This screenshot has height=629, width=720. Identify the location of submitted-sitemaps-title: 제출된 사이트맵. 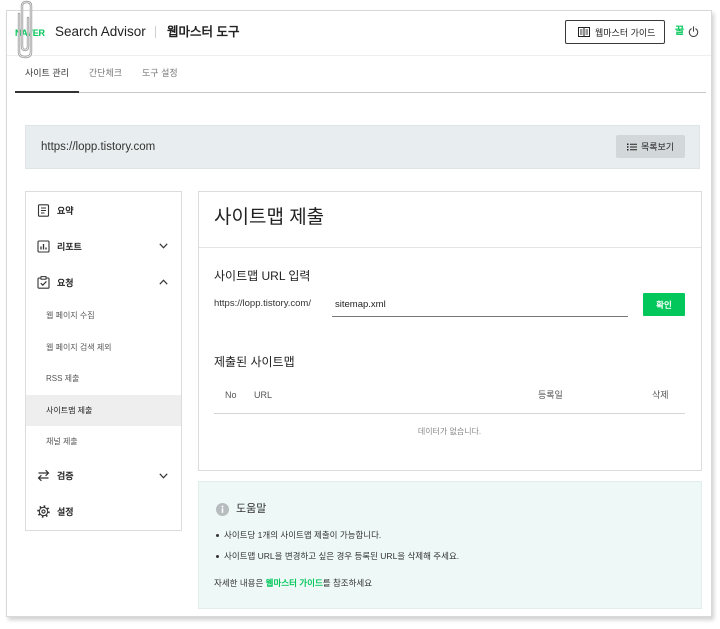
(254, 362).